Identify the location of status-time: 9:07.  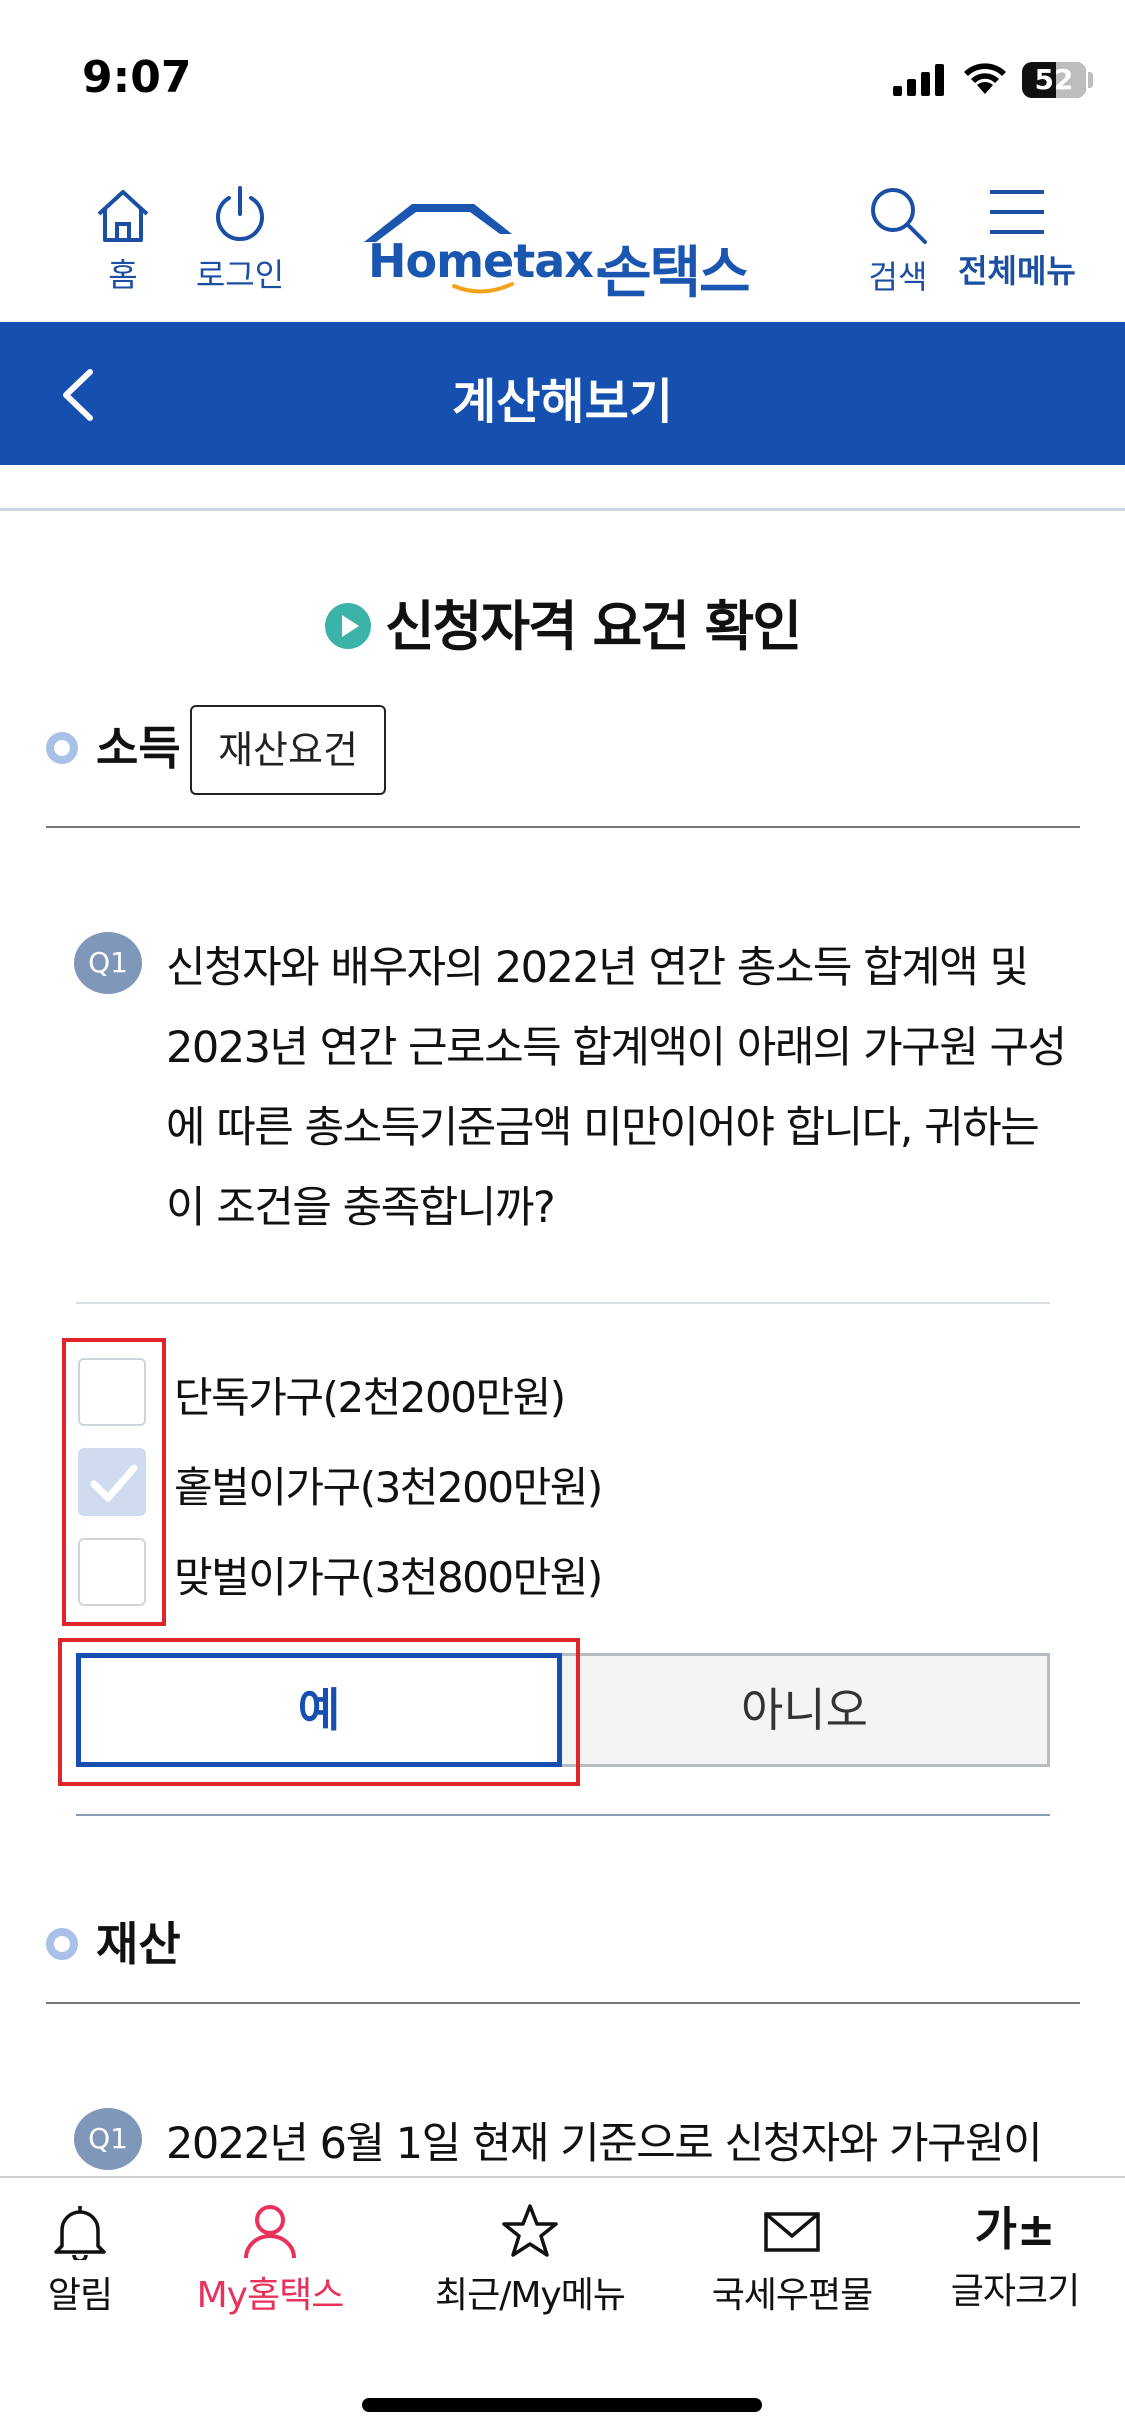
(137, 77).